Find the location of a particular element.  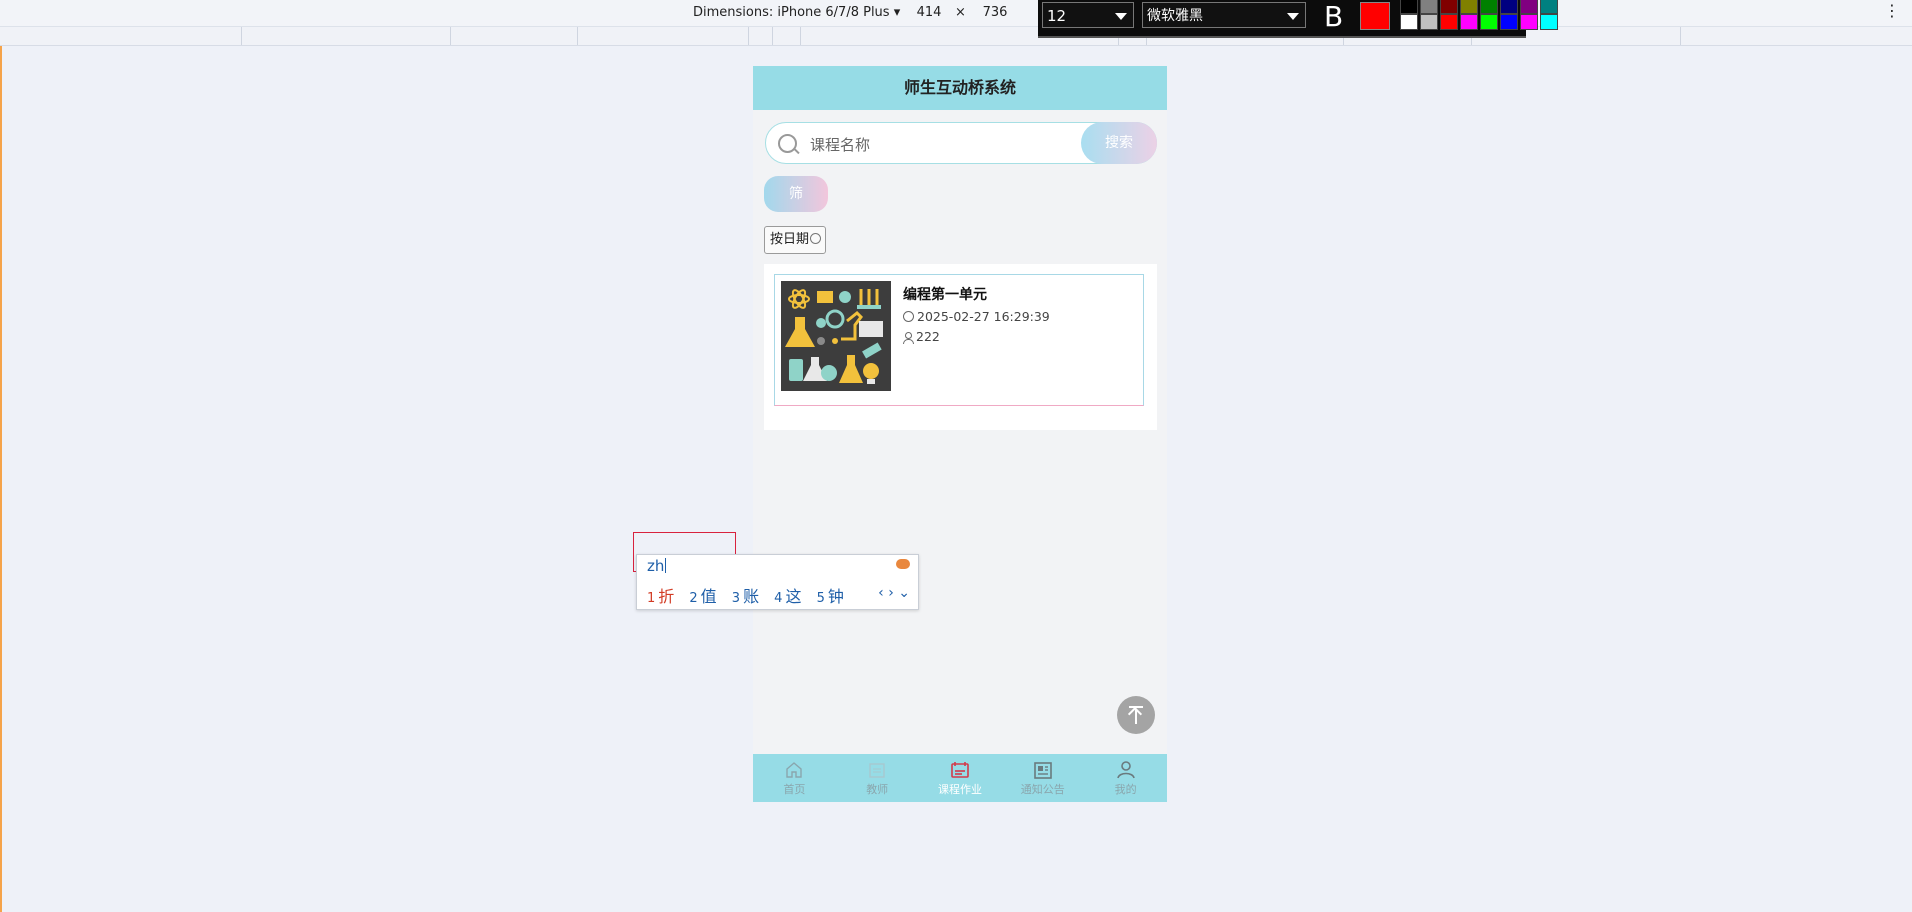

candidate-number: 2 is located at coordinates (693, 598).